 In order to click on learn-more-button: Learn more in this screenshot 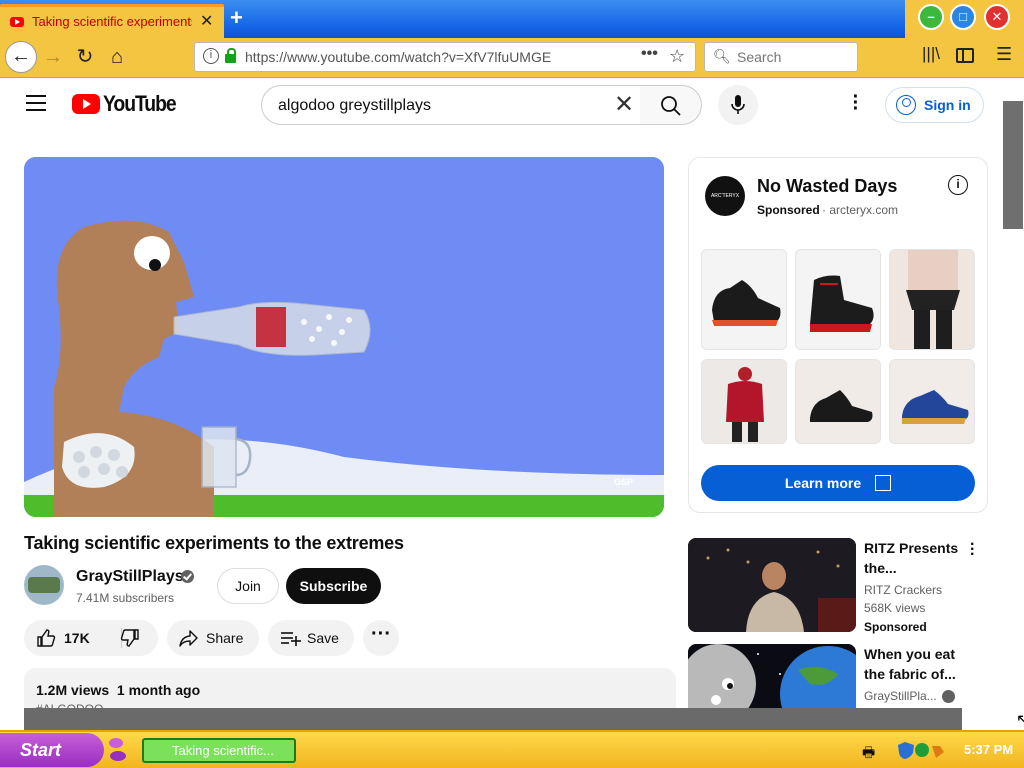, I will do `click(838, 483)`.